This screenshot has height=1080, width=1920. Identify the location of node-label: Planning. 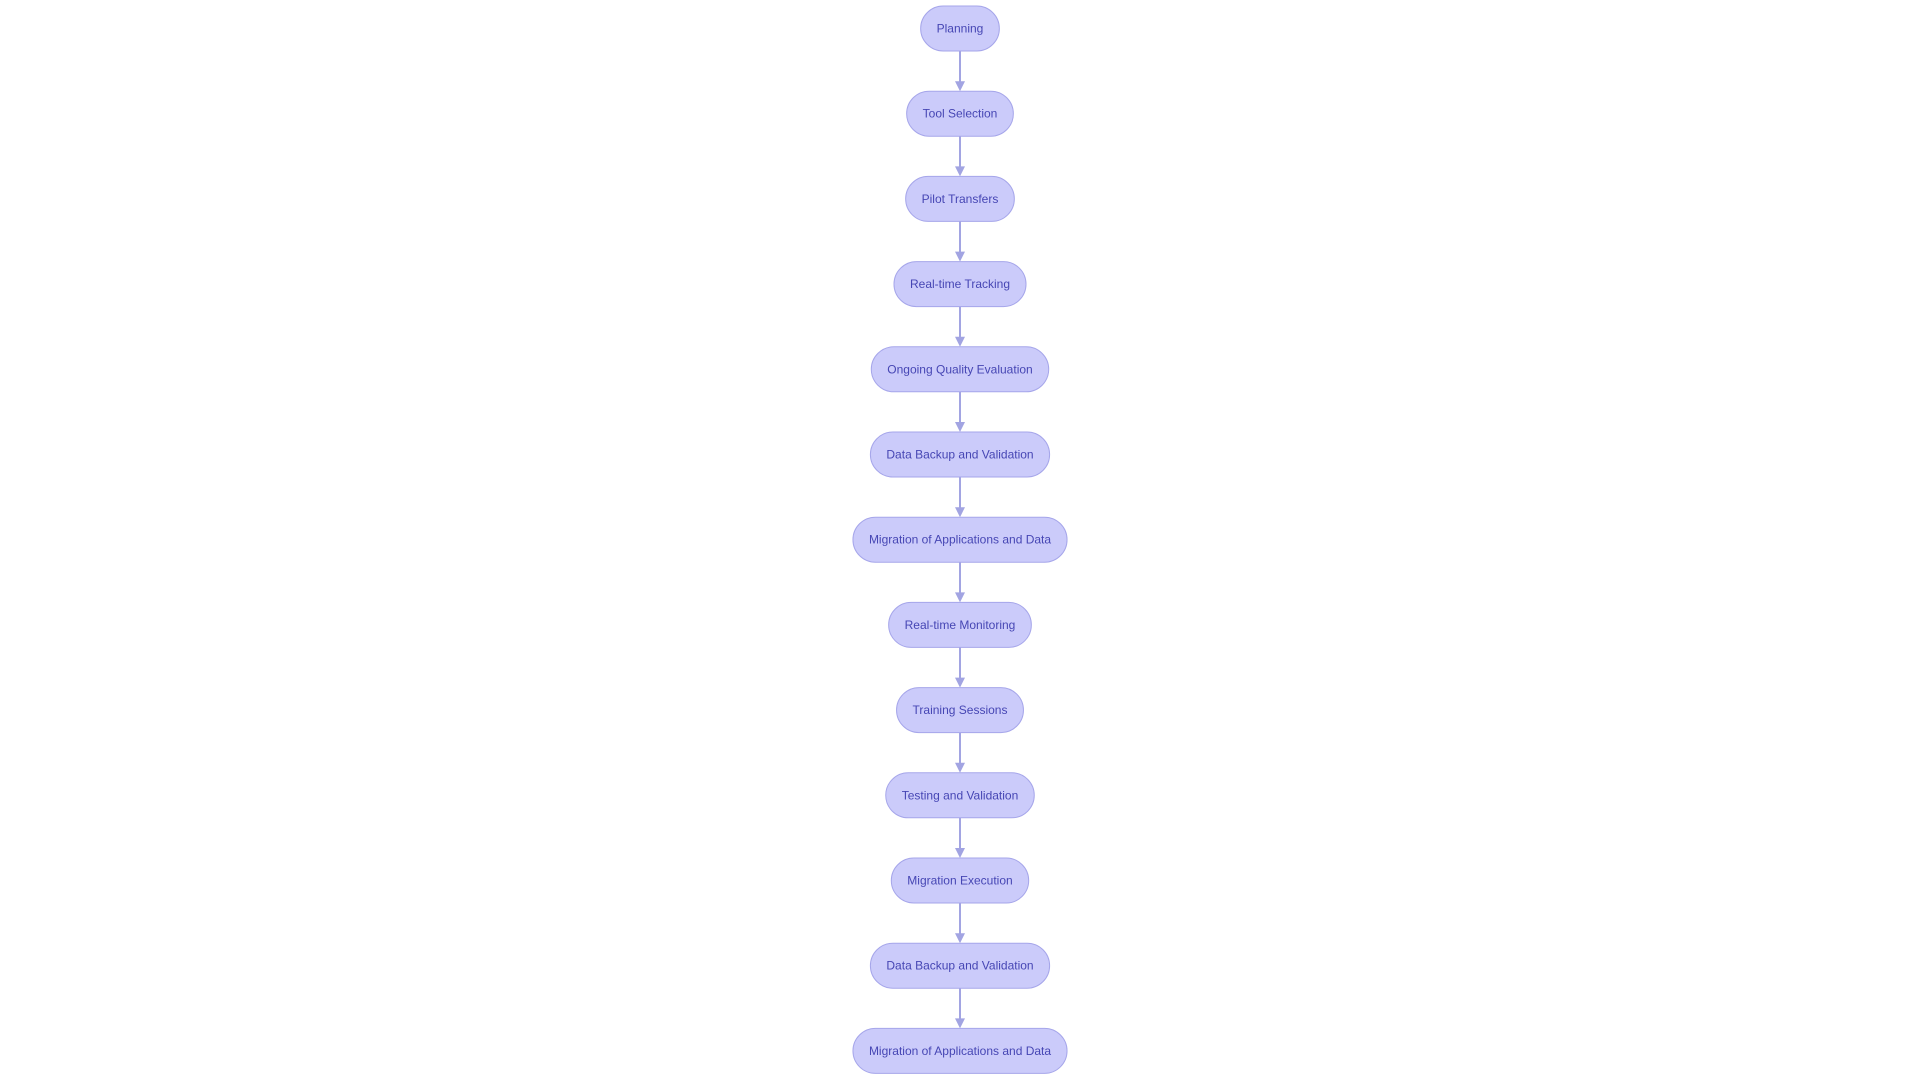
(960, 29).